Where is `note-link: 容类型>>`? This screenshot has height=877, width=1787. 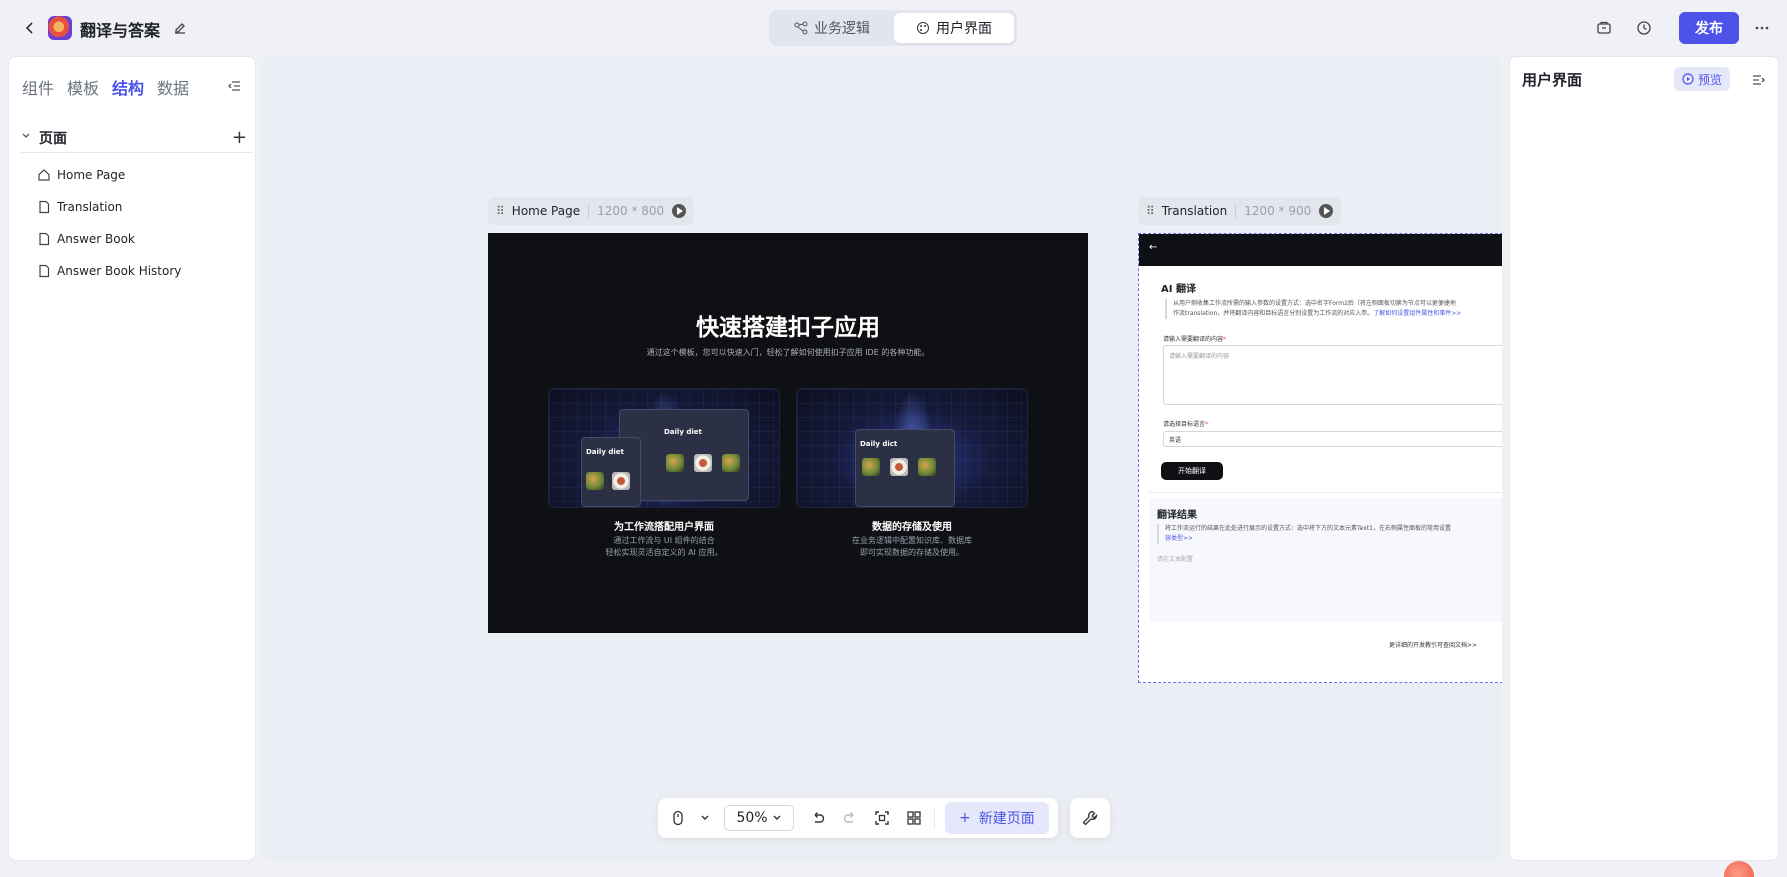 note-link: 容类型>> is located at coordinates (1333, 539).